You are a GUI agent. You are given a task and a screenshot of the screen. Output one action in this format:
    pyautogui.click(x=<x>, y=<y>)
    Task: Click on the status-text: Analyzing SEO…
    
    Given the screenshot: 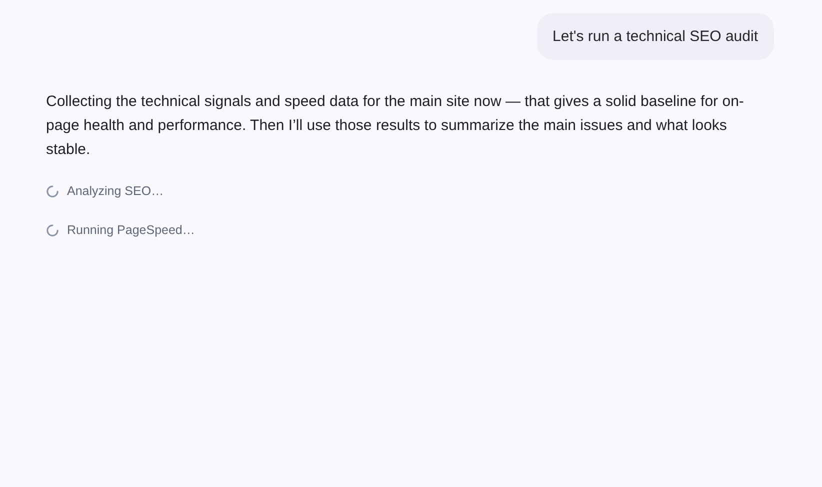 What is the action you would take?
    pyautogui.click(x=115, y=191)
    